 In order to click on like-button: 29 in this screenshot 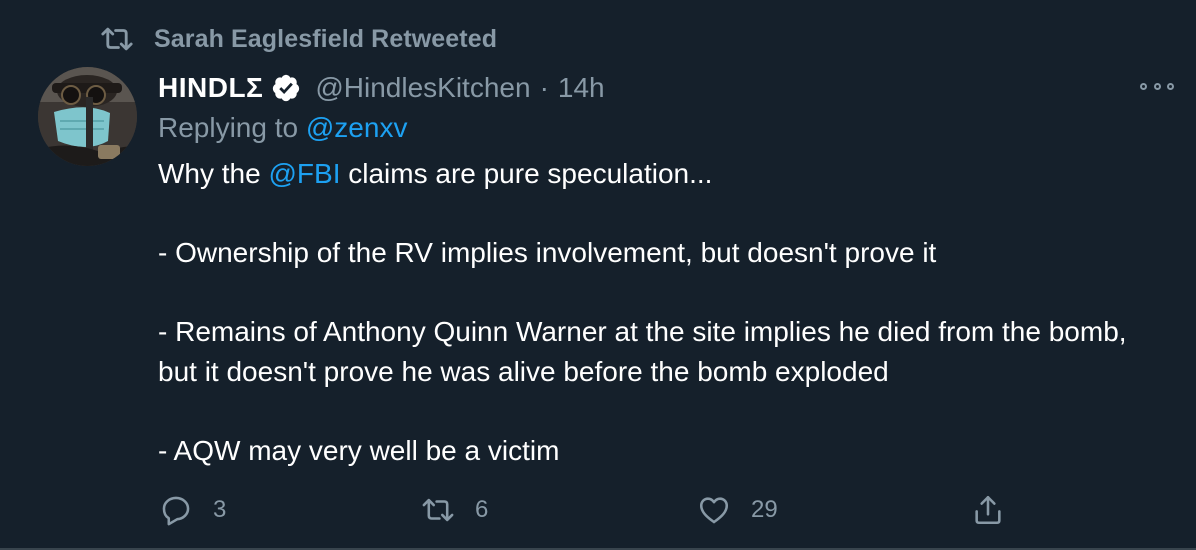, I will do `click(737, 510)`.